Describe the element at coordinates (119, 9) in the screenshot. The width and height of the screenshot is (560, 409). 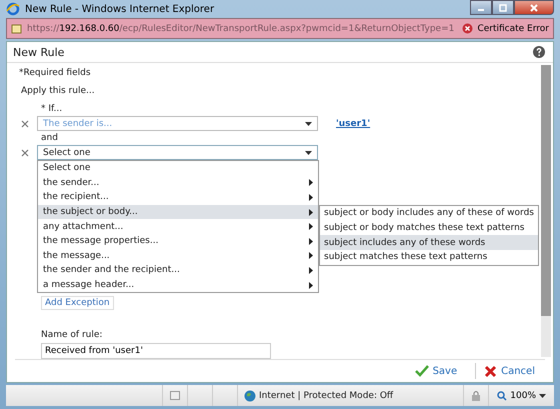
I see `window-title: New Rule - Windows Internet Explorer` at that location.